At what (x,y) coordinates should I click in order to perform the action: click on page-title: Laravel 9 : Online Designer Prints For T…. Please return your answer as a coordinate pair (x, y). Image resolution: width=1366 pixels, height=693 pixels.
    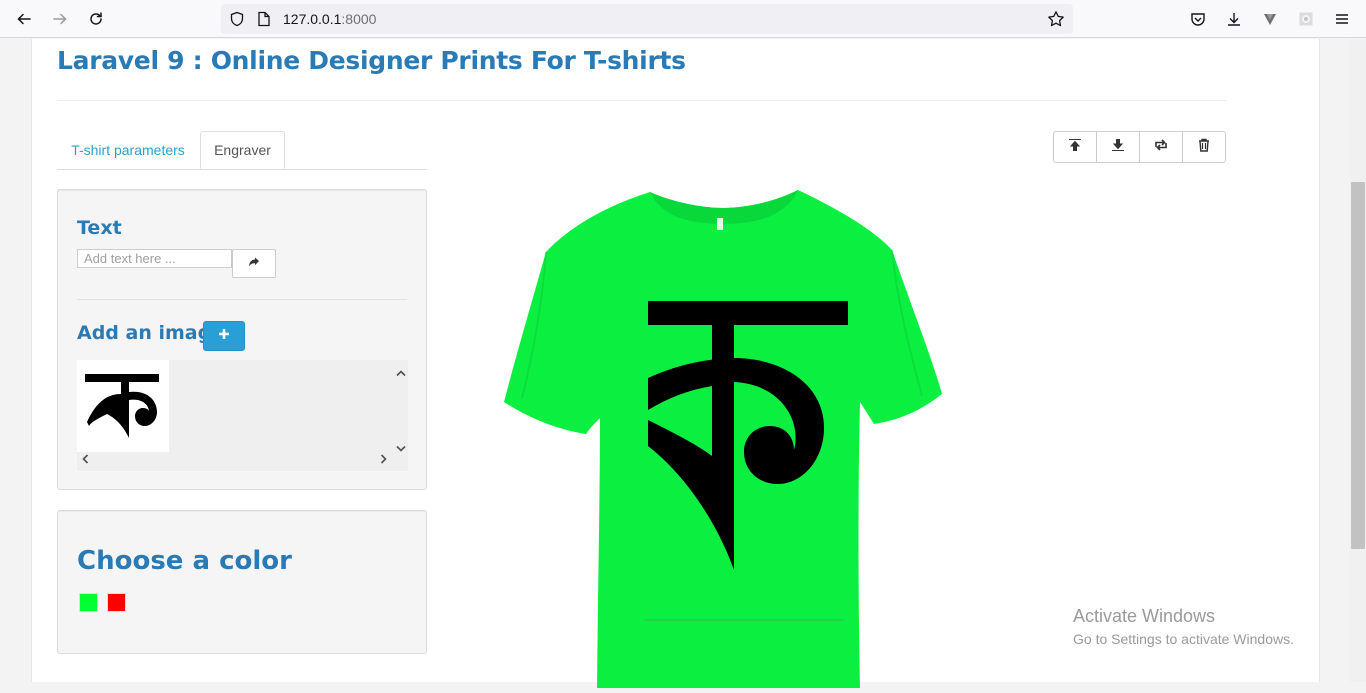
    Looking at the image, I should click on (371, 60).